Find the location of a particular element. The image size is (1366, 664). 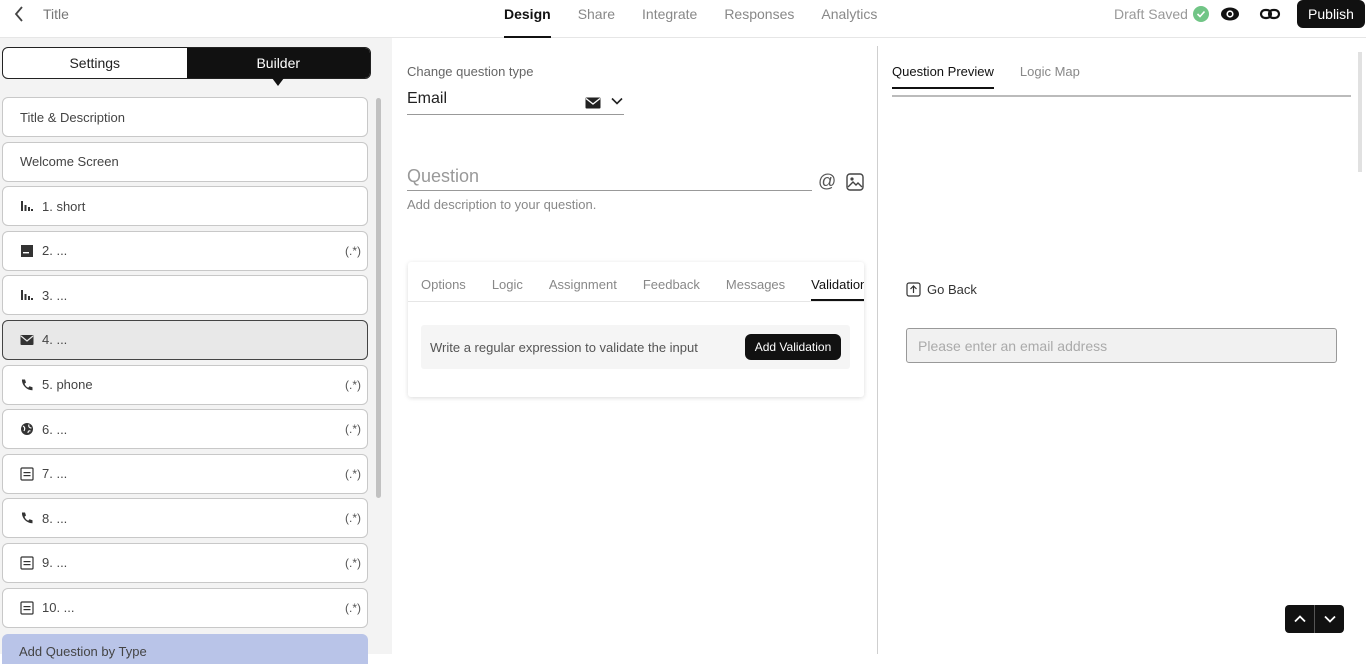

builder-toggle-button: Builder is located at coordinates (278, 67).